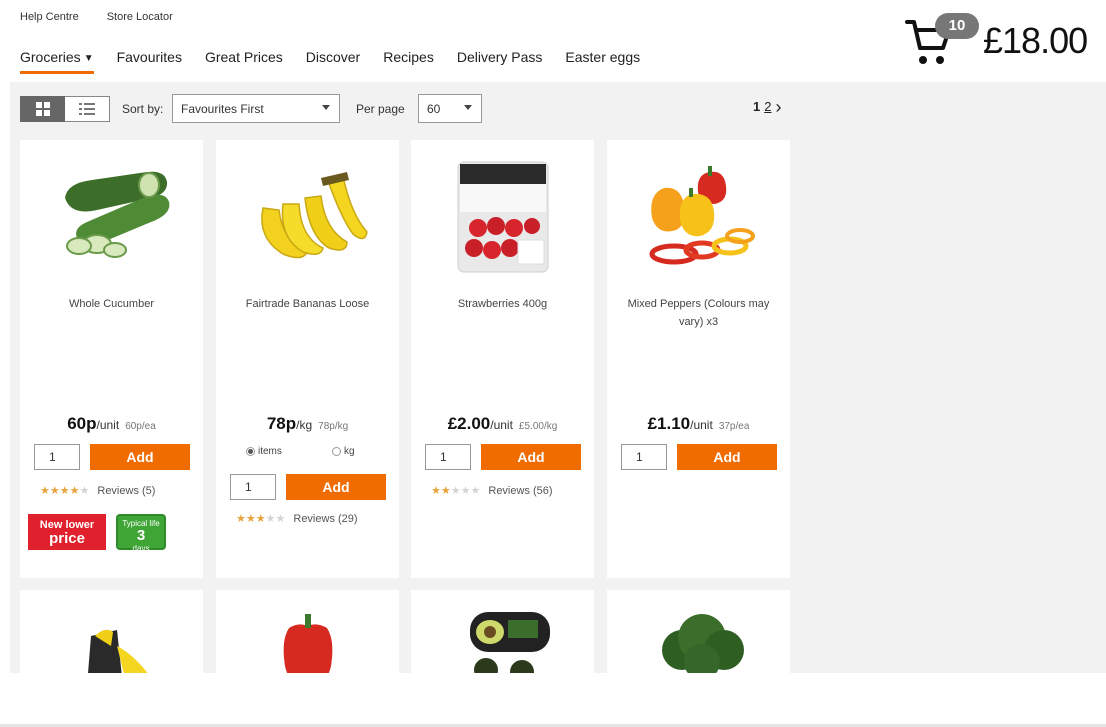 Image resolution: width=1106 pixels, height=727 pixels. I want to click on grid-view-button, so click(42, 109).